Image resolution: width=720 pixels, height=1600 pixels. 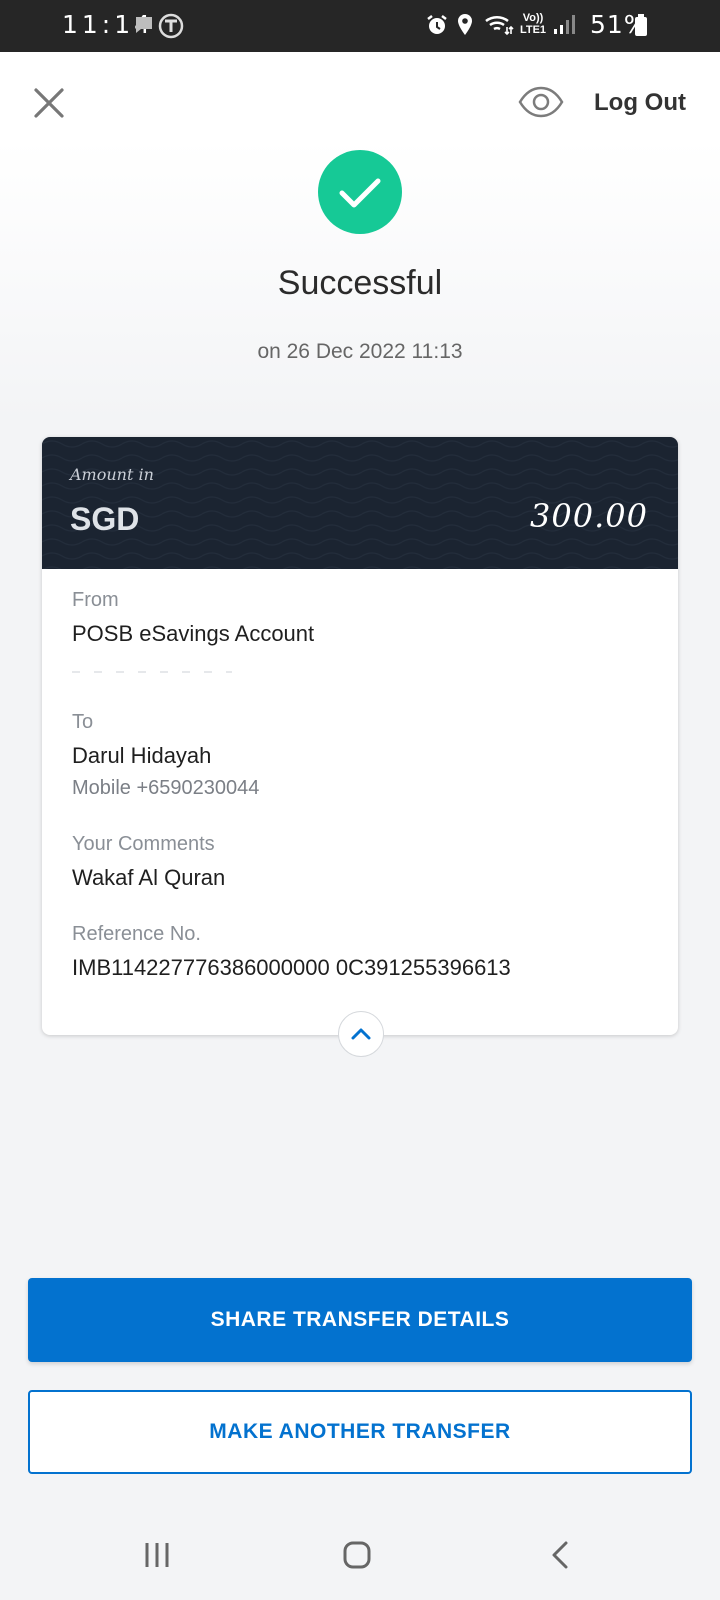 I want to click on currency-code: SGD, so click(x=105, y=519).